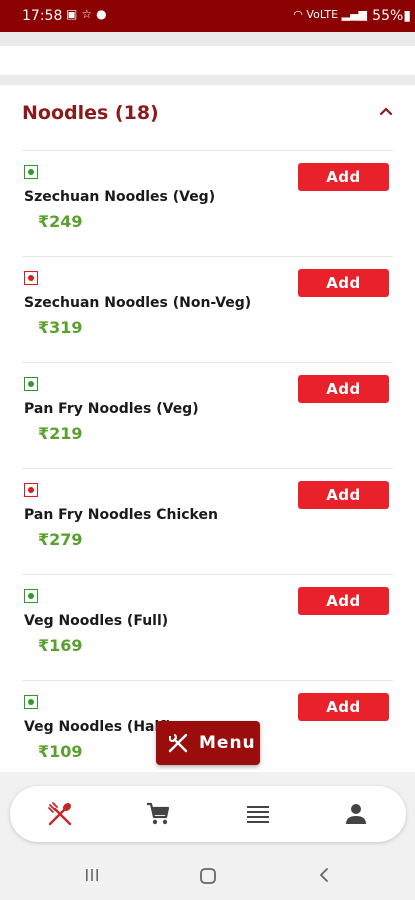 This screenshot has width=415, height=900. Describe the element at coordinates (60, 645) in the screenshot. I see `item-price: ₹169` at that location.